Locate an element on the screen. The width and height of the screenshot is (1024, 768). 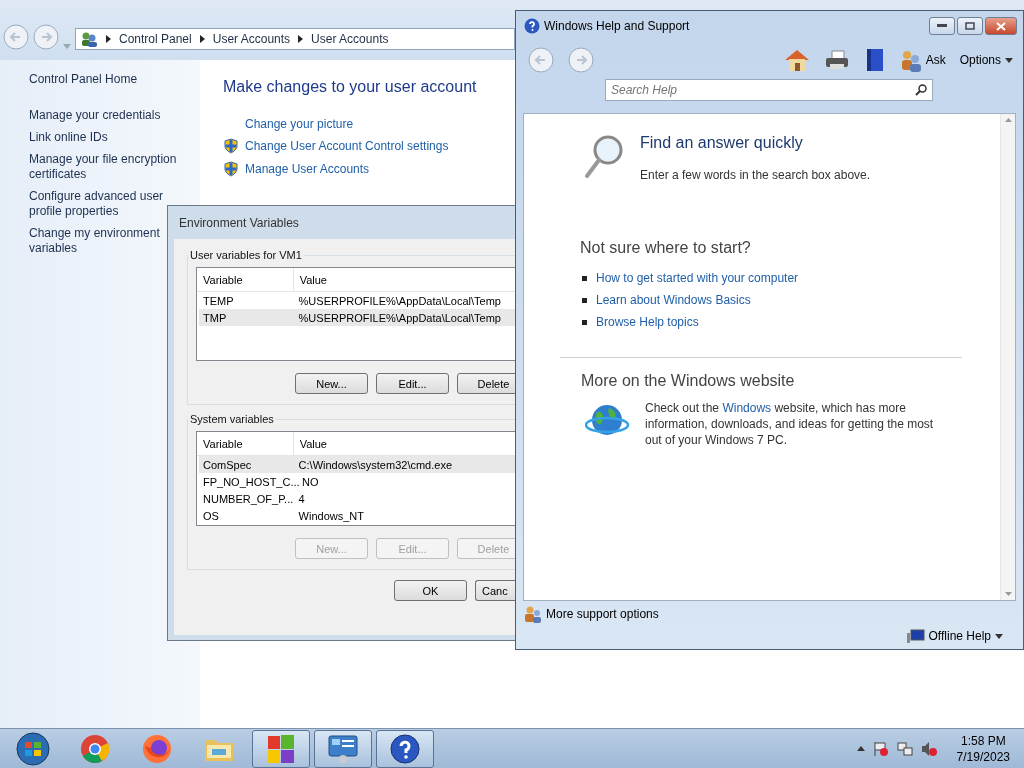
close-icon is located at coordinates (1001, 26).